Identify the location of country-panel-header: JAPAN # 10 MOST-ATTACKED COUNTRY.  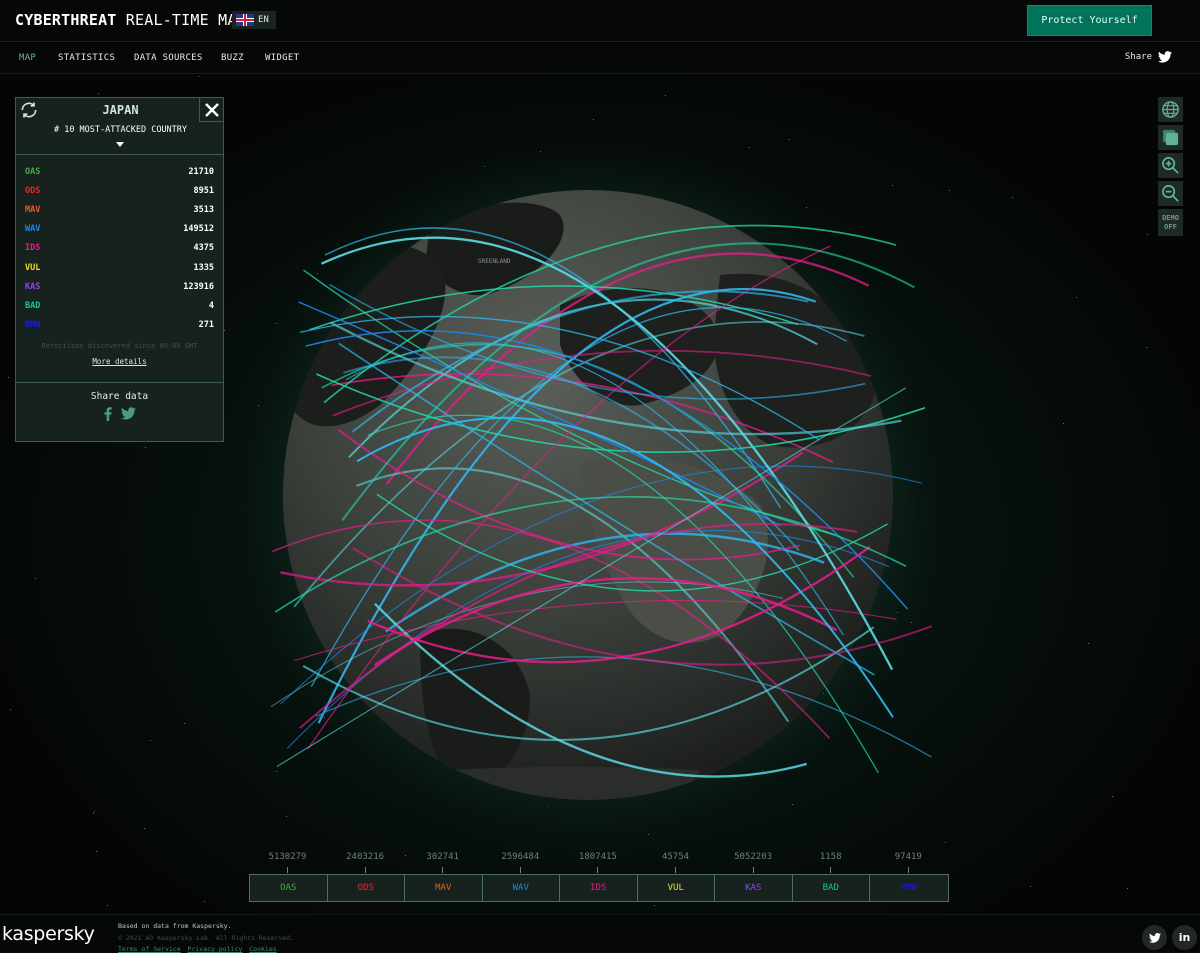
(119, 126).